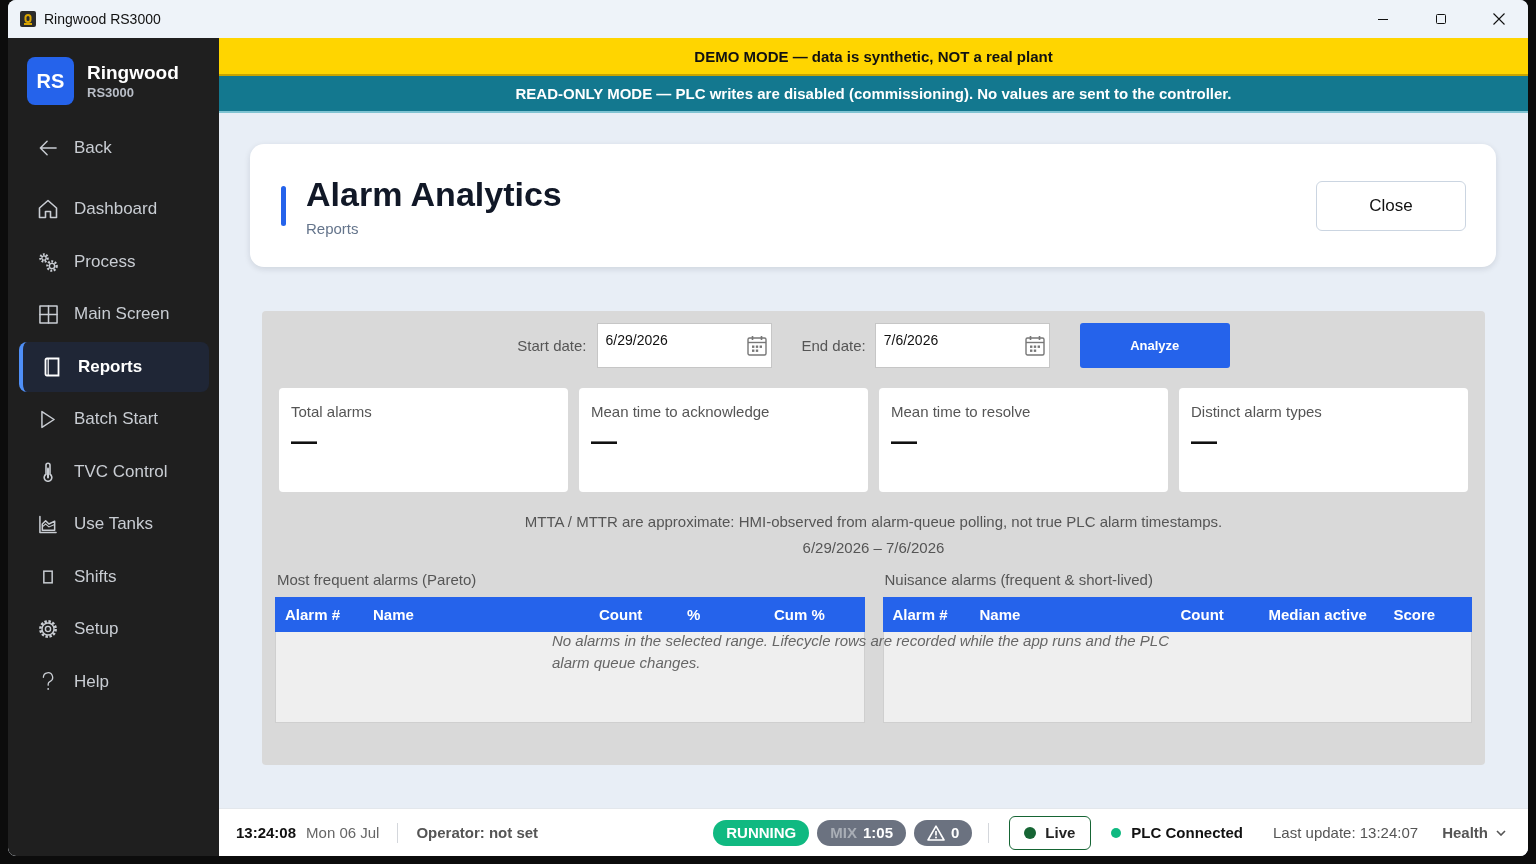 This screenshot has width=1536, height=864. What do you see at coordinates (684, 345) in the screenshot?
I see `start-date-field: 6/29/2026` at bounding box center [684, 345].